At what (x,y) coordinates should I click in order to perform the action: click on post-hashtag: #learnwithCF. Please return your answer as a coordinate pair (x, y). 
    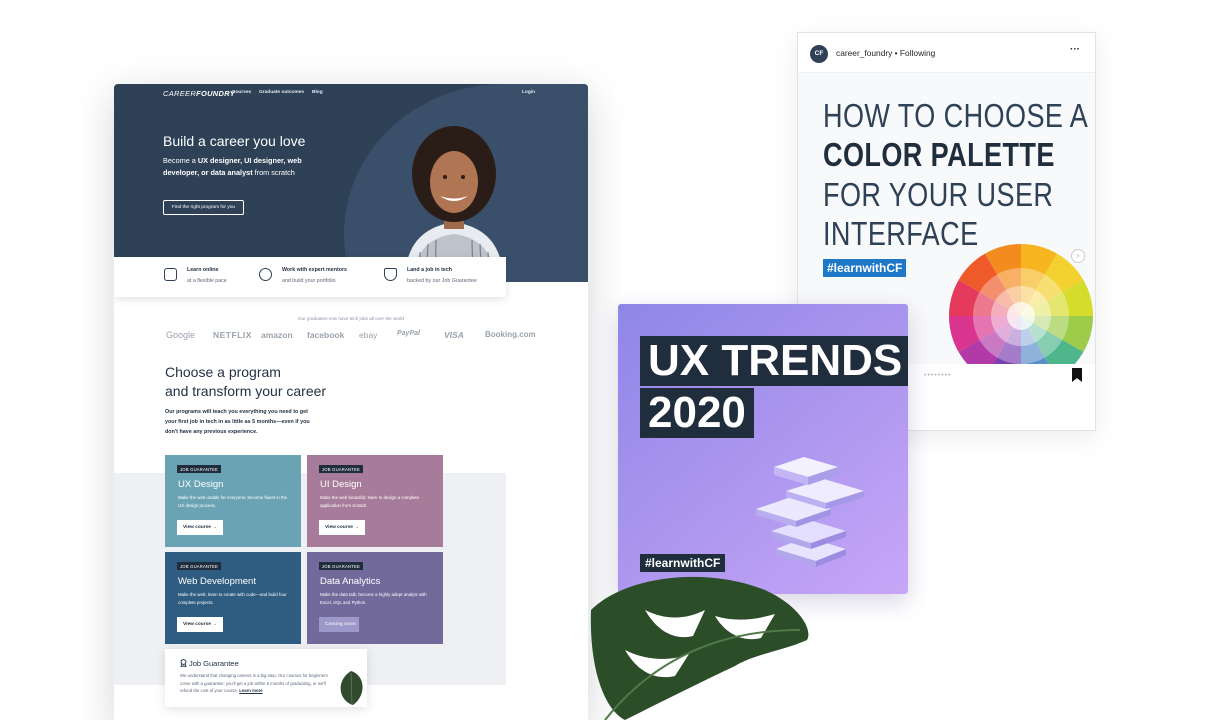
    Looking at the image, I should click on (865, 268).